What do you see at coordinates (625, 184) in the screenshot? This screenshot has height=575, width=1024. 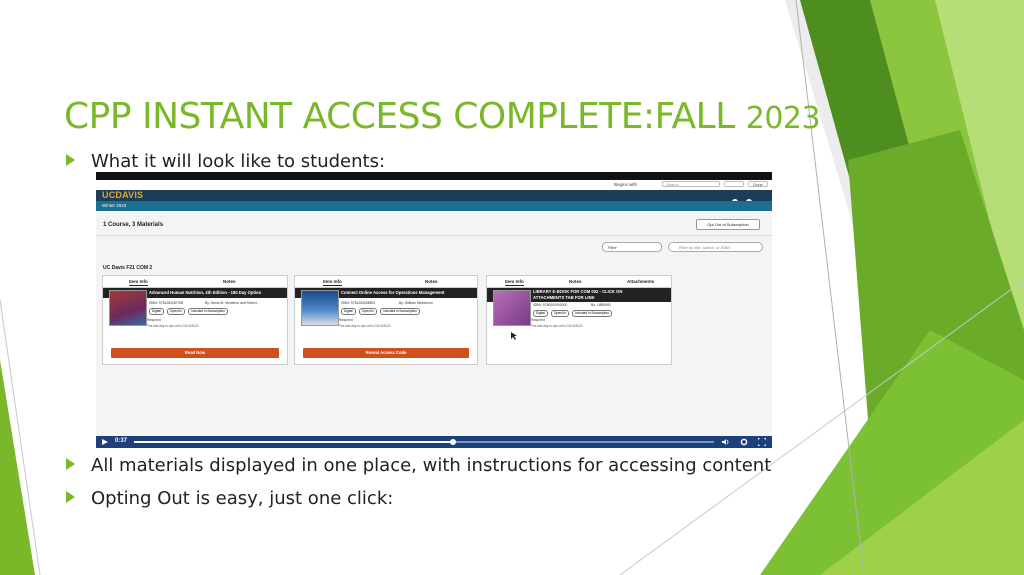 I see `find-mode-label: Begins with` at bounding box center [625, 184].